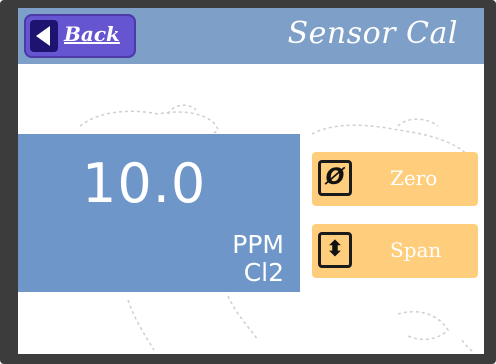 The height and width of the screenshot is (364, 496). I want to click on back-button: Back, so click(80, 36).